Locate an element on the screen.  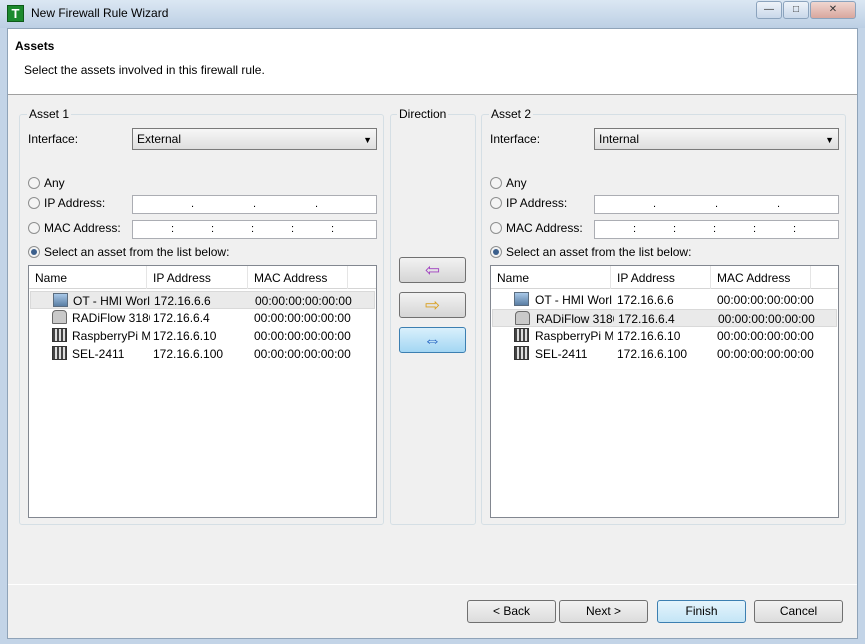
asset2-interface-label: Interface: is located at coordinates (515, 139).